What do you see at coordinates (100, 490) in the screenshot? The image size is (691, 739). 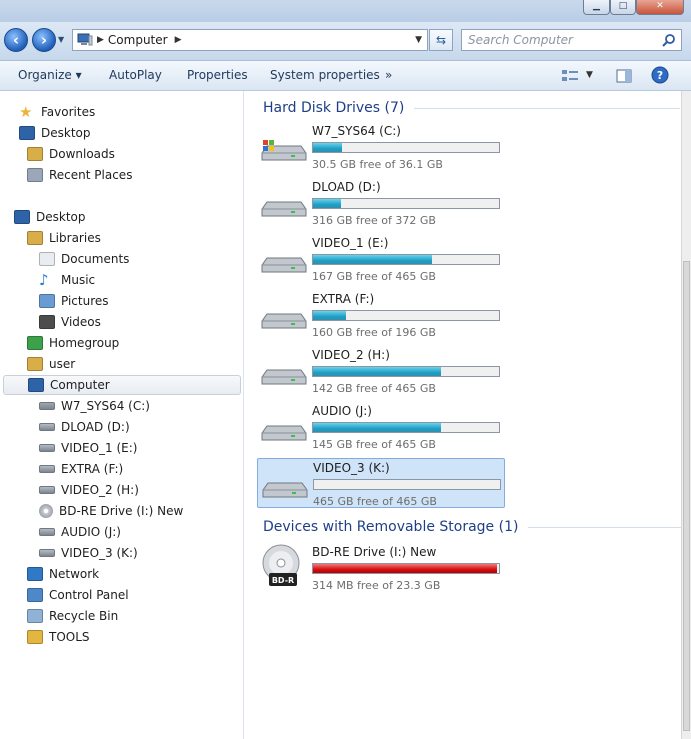 I see `sidebar-item-label: VIDEO_2 (H:)` at bounding box center [100, 490].